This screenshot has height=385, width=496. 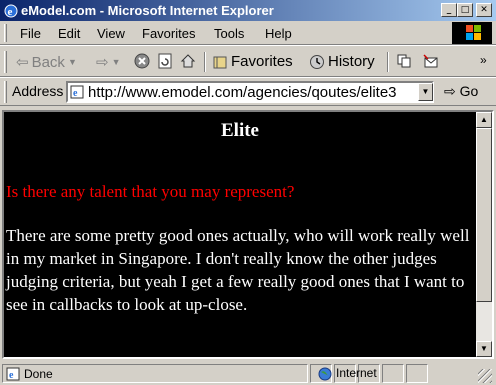 I want to click on home-button, so click(x=188, y=61).